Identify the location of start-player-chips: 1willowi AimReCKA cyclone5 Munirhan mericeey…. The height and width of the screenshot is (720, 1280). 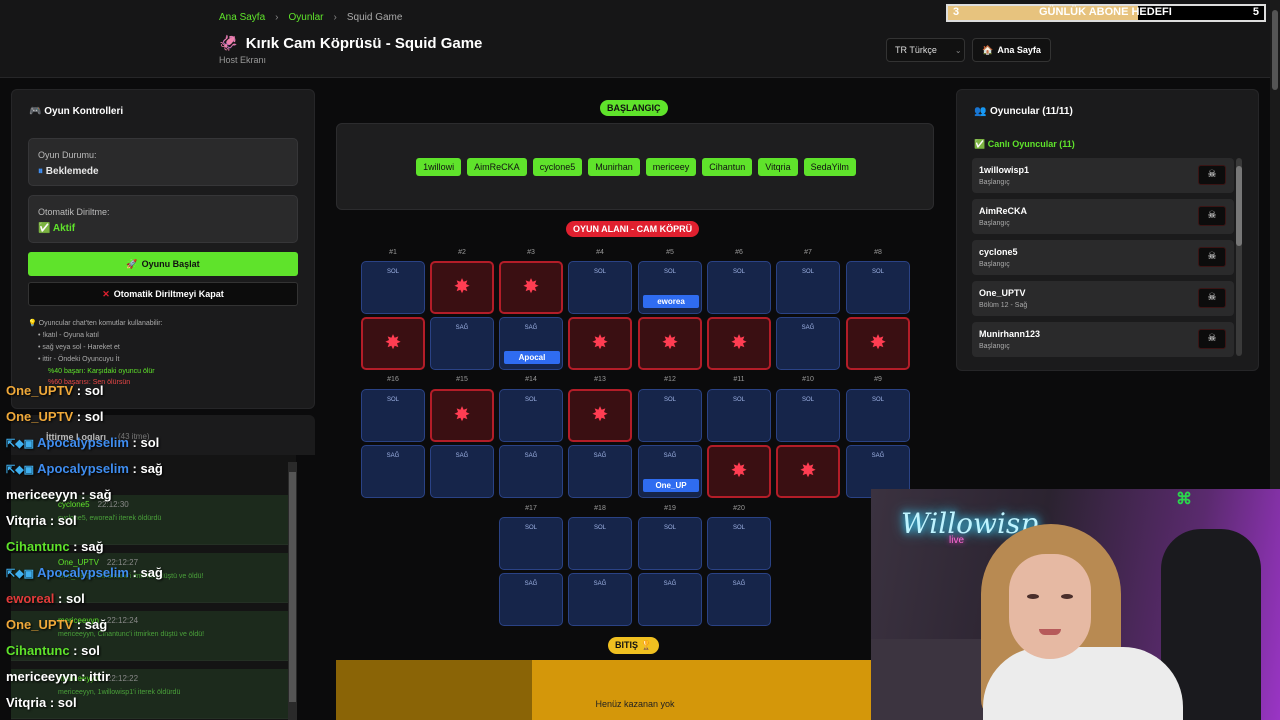
(636, 167).